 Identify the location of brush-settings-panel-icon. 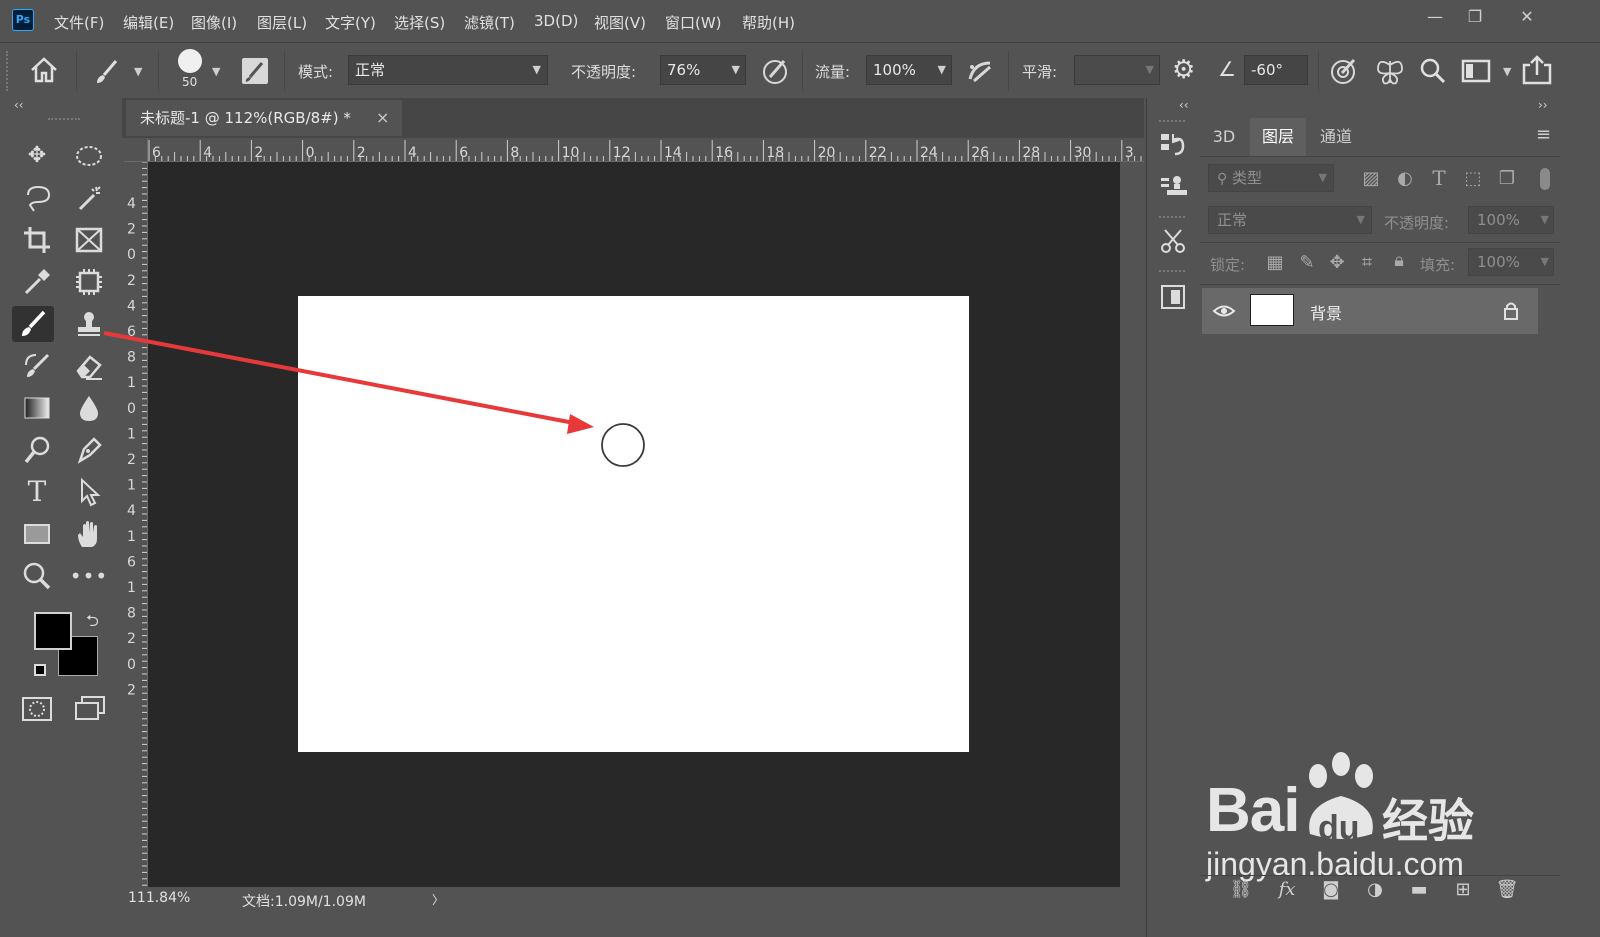
(255, 71).